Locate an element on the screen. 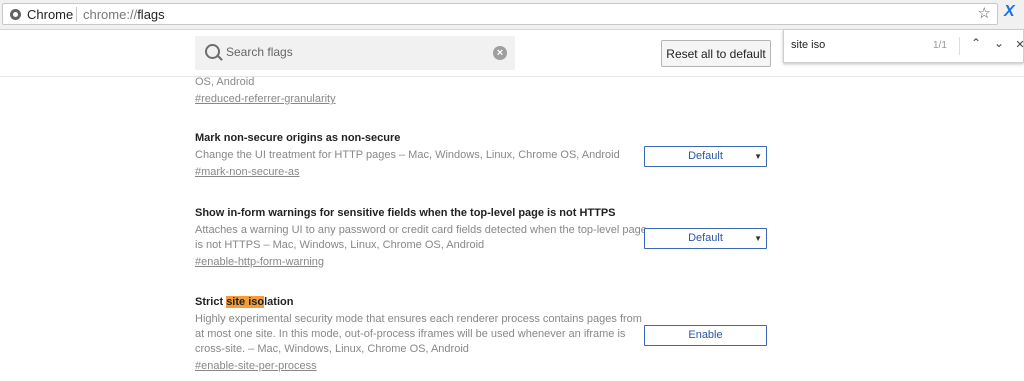 The image size is (1024, 381). search-icon is located at coordinates (212, 51).